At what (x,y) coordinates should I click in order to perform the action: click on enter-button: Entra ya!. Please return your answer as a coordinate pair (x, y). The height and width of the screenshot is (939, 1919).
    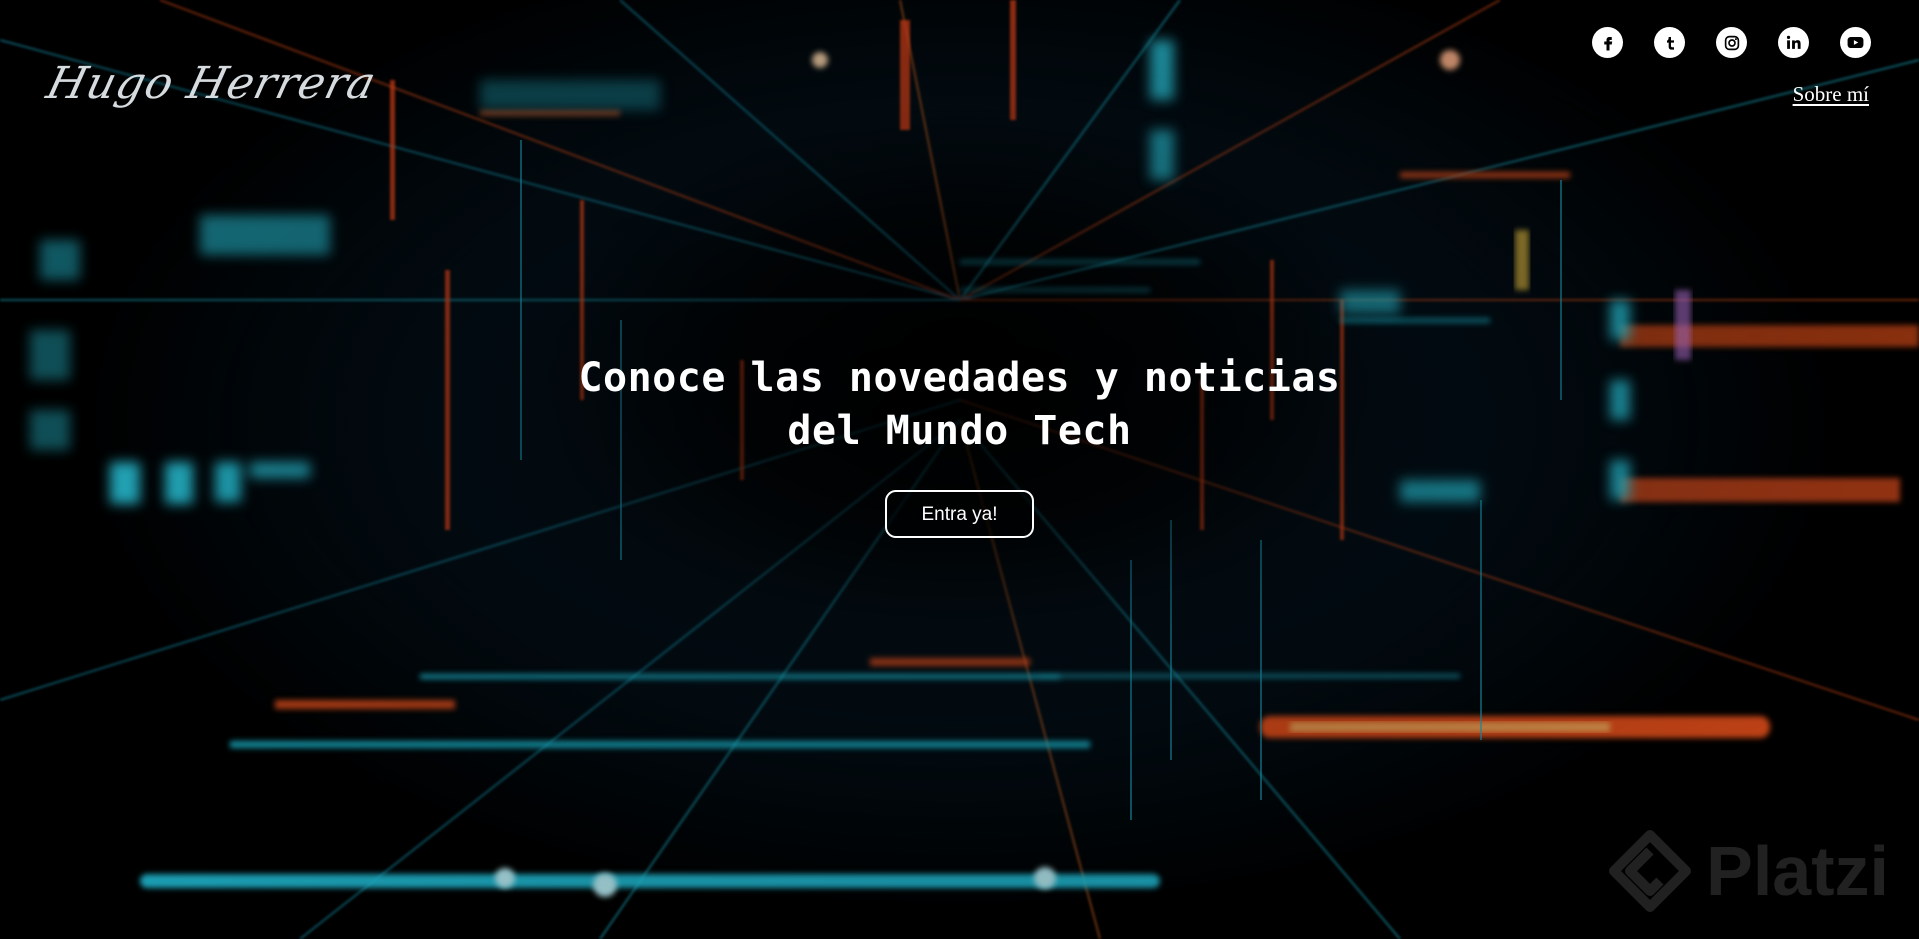
    Looking at the image, I should click on (959, 514).